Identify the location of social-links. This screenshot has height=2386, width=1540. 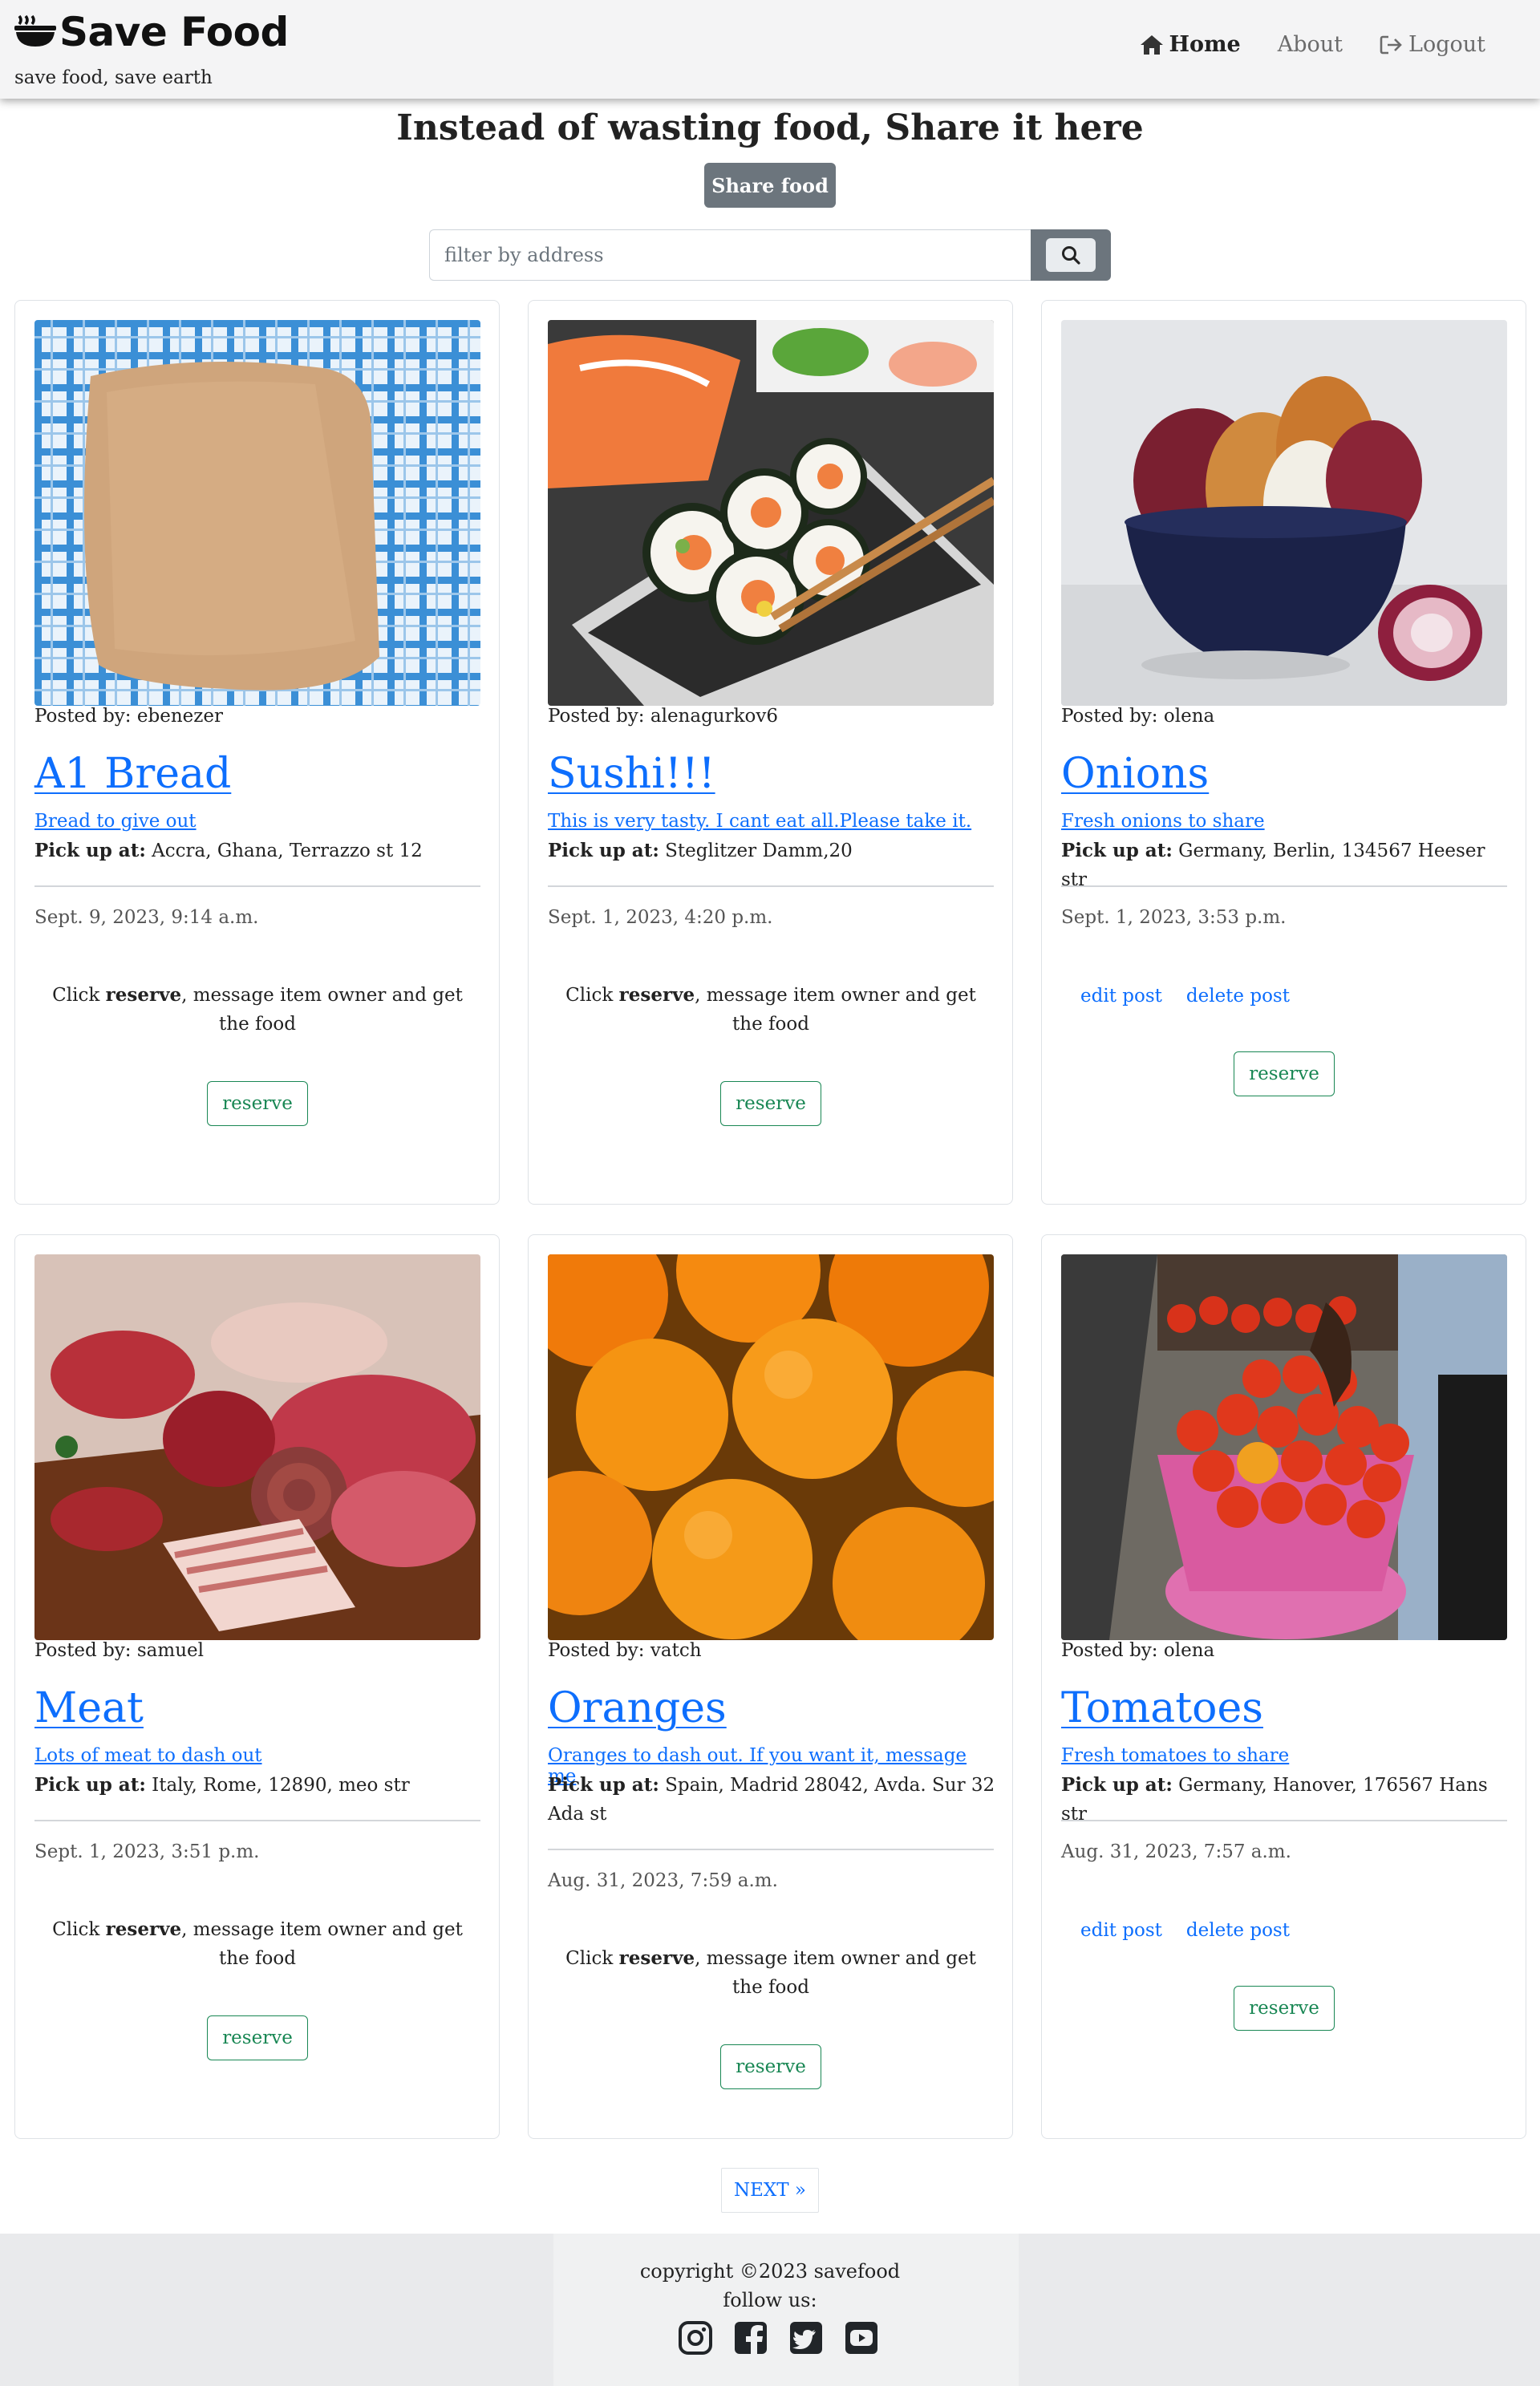
(788, 2338).